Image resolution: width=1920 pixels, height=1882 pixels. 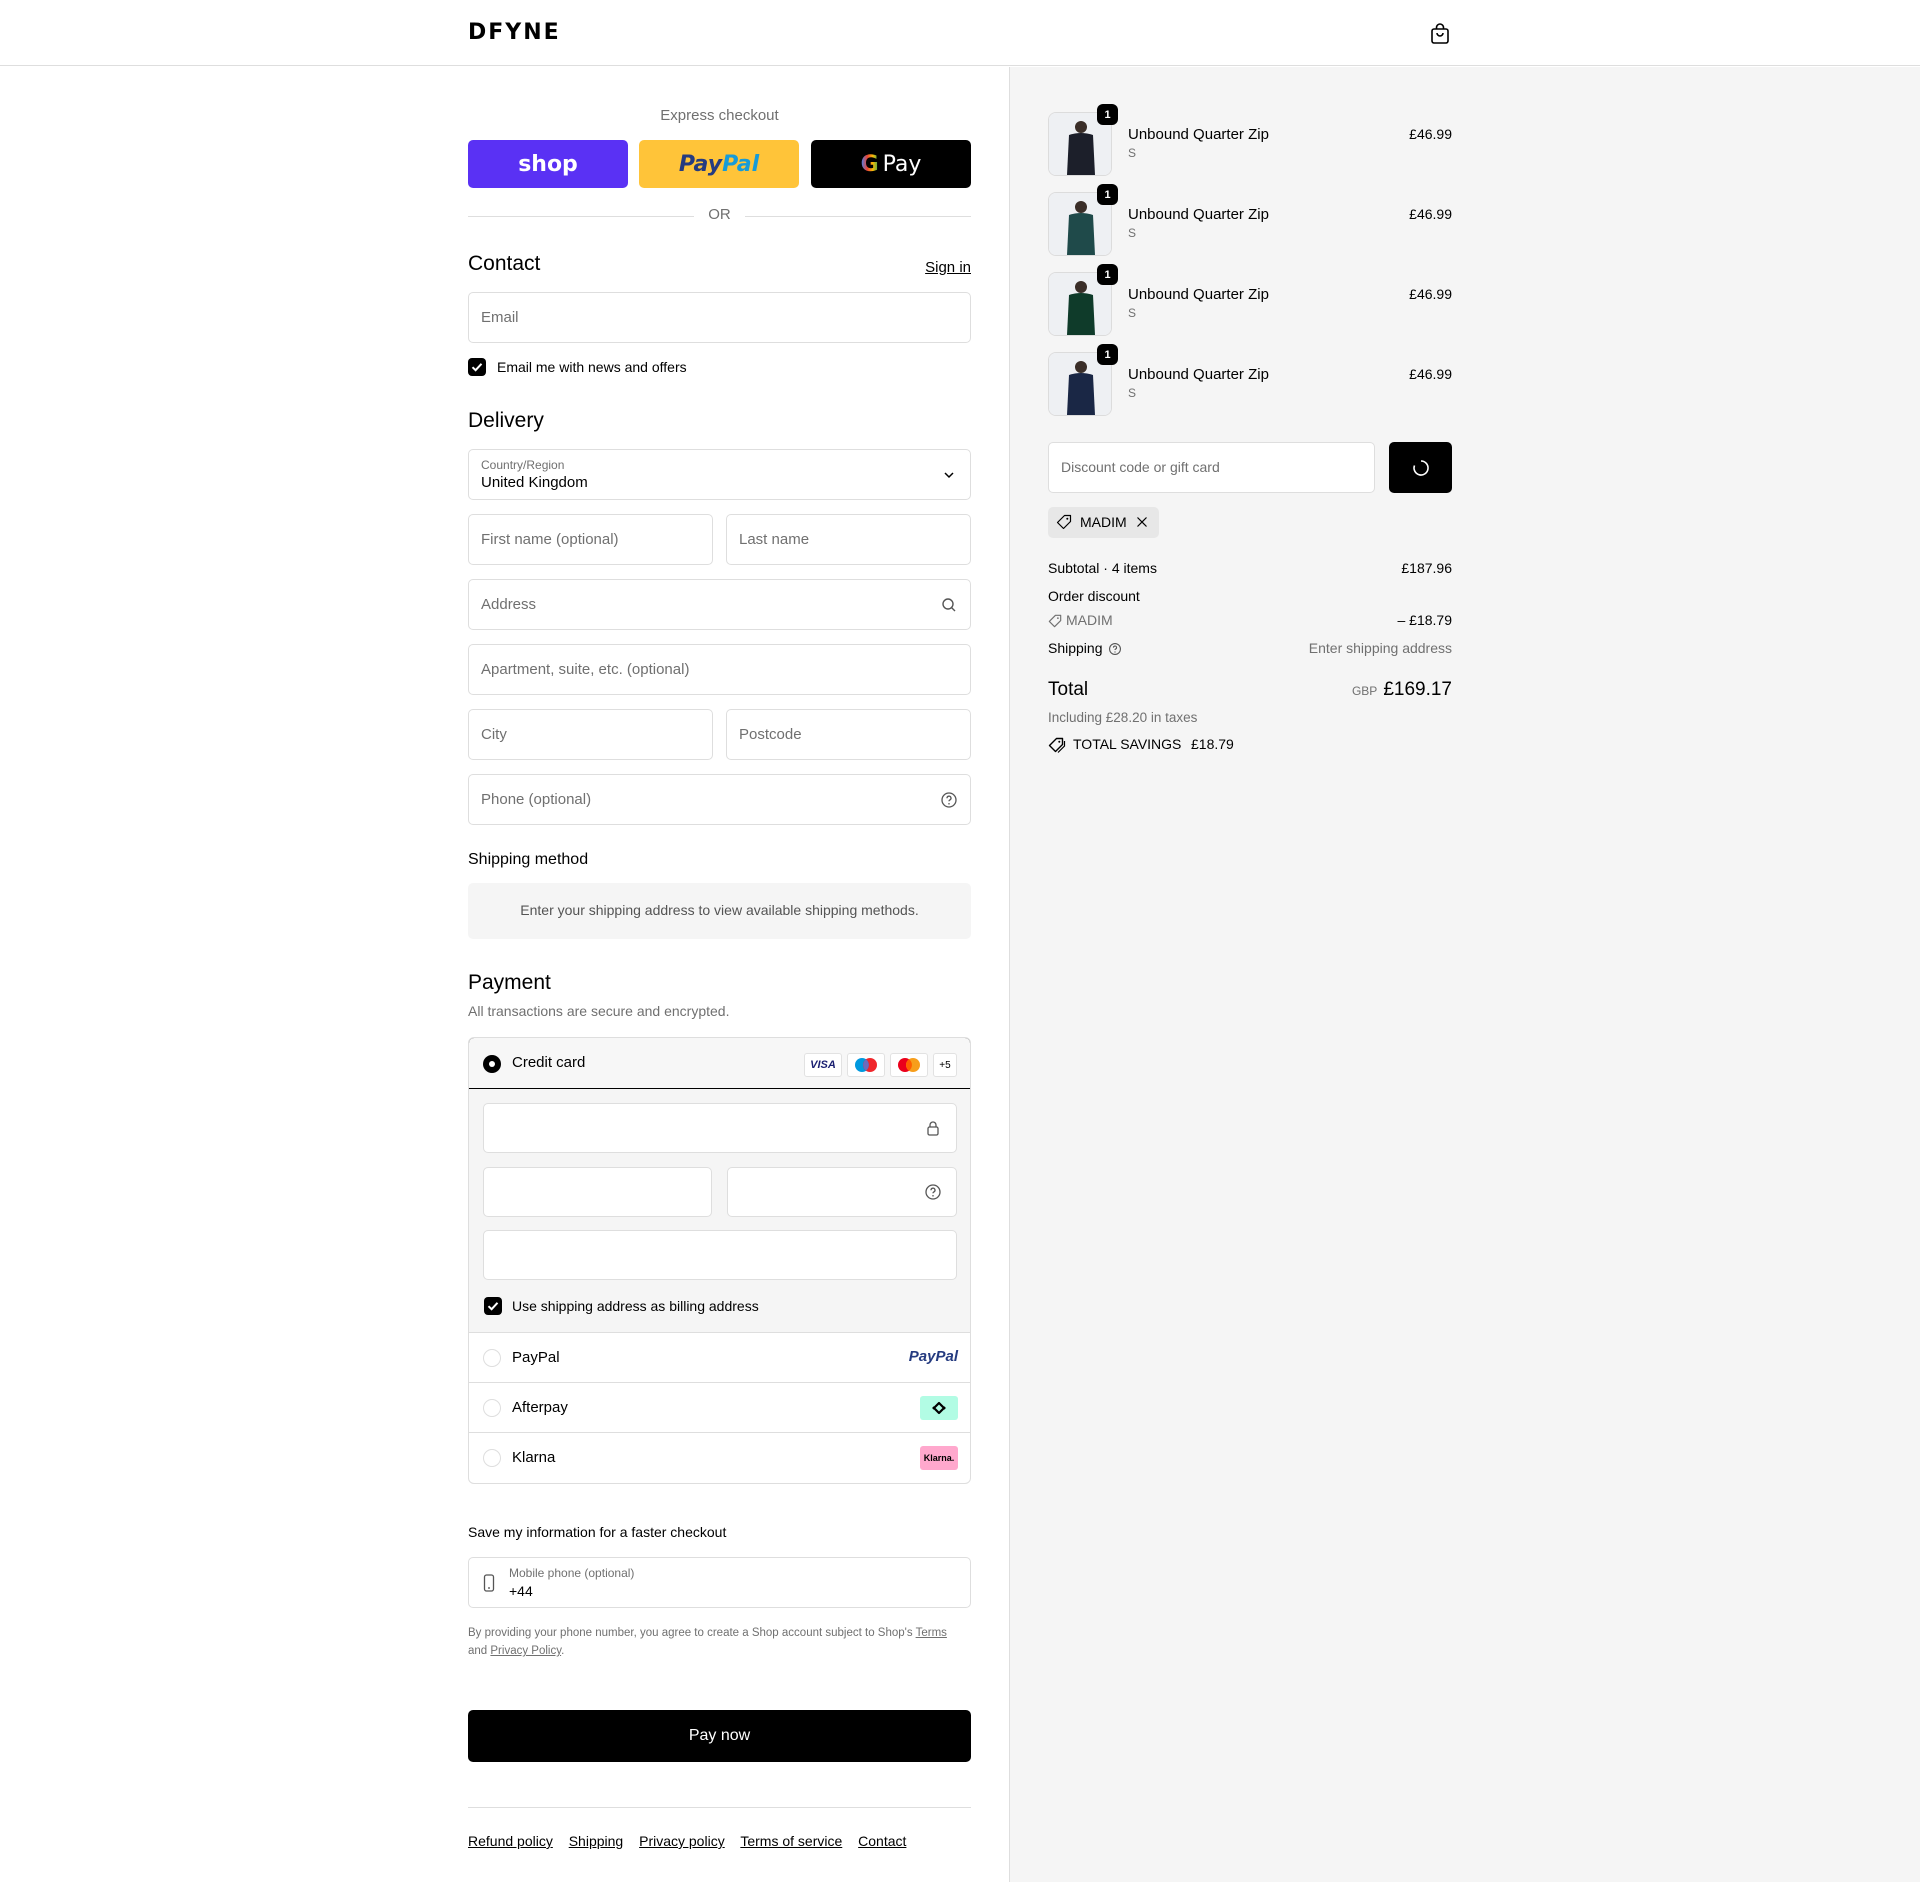 I want to click on taxes-note: Including £28.20 in taxes, so click(x=1123, y=717).